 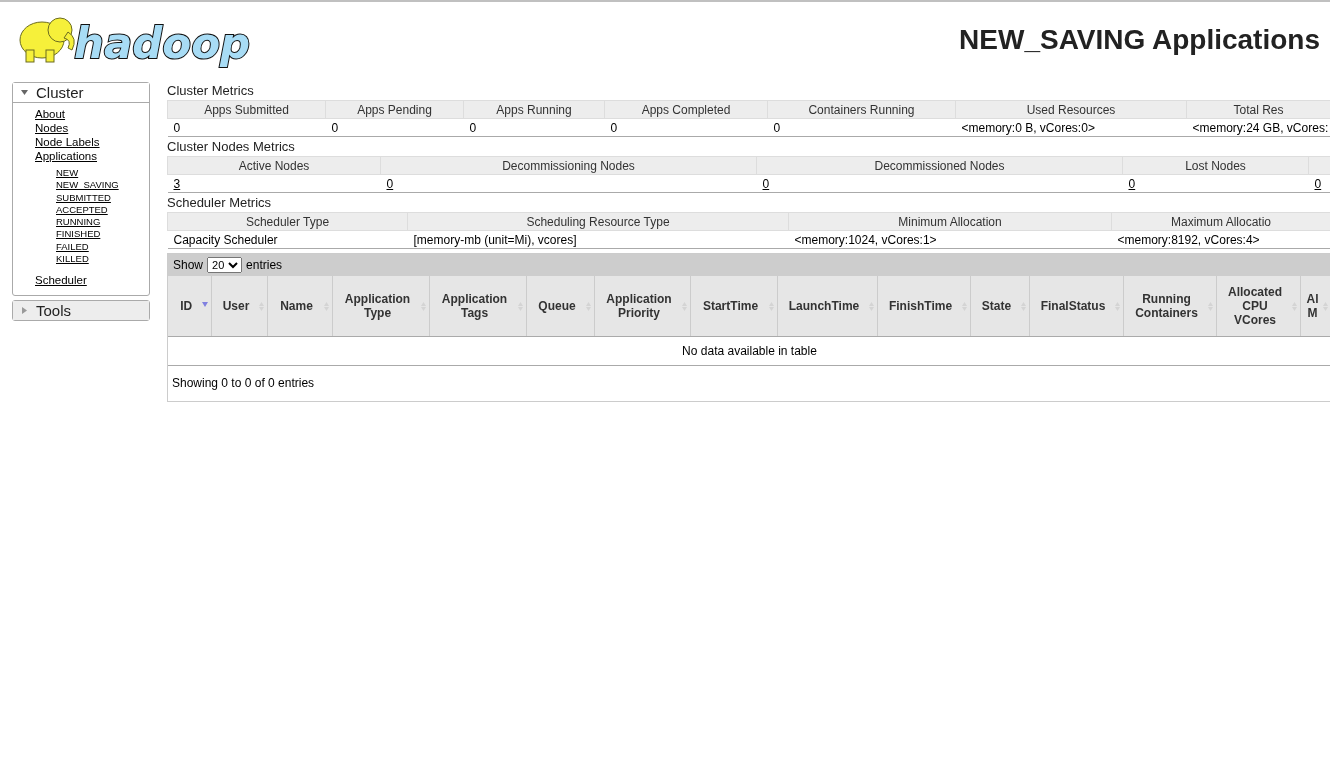 I want to click on sidebar-sublink: ACCEPTED, so click(x=82, y=210).